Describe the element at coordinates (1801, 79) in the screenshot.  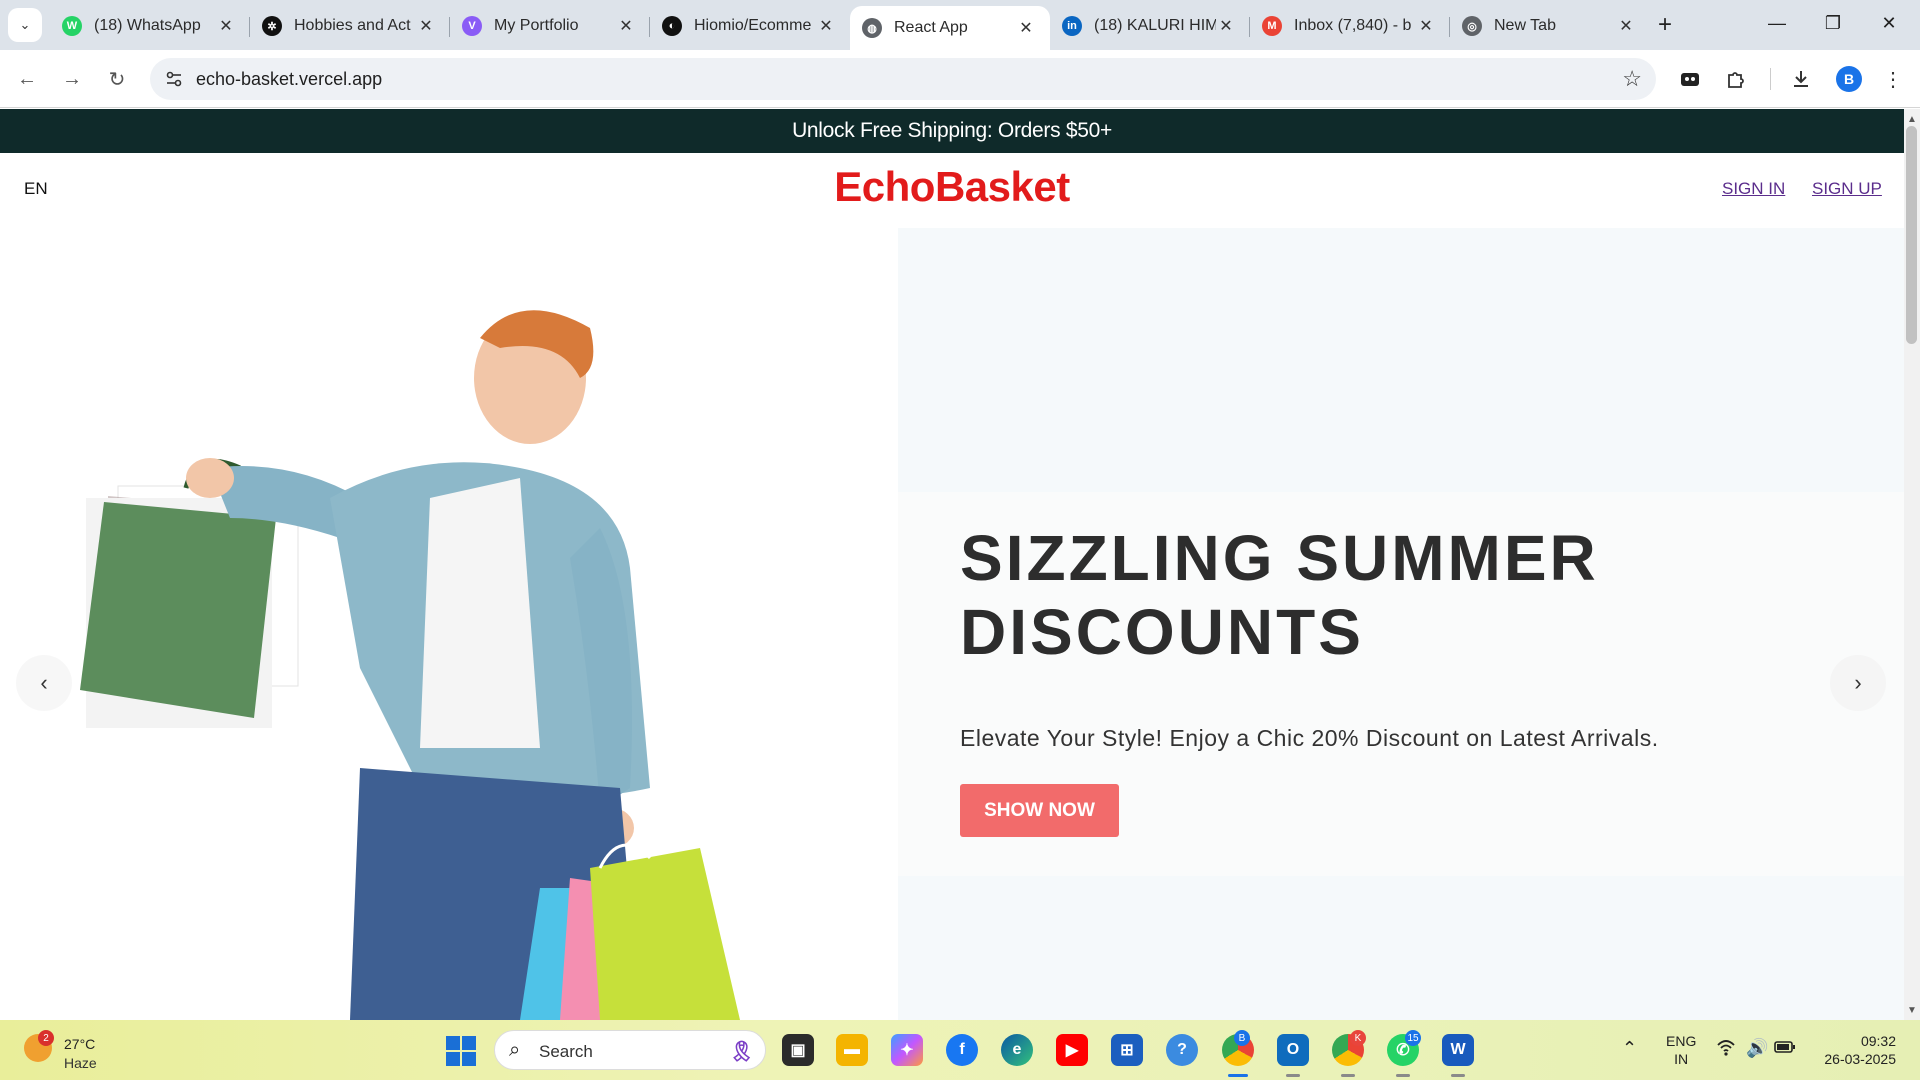
I see `download-icon` at that location.